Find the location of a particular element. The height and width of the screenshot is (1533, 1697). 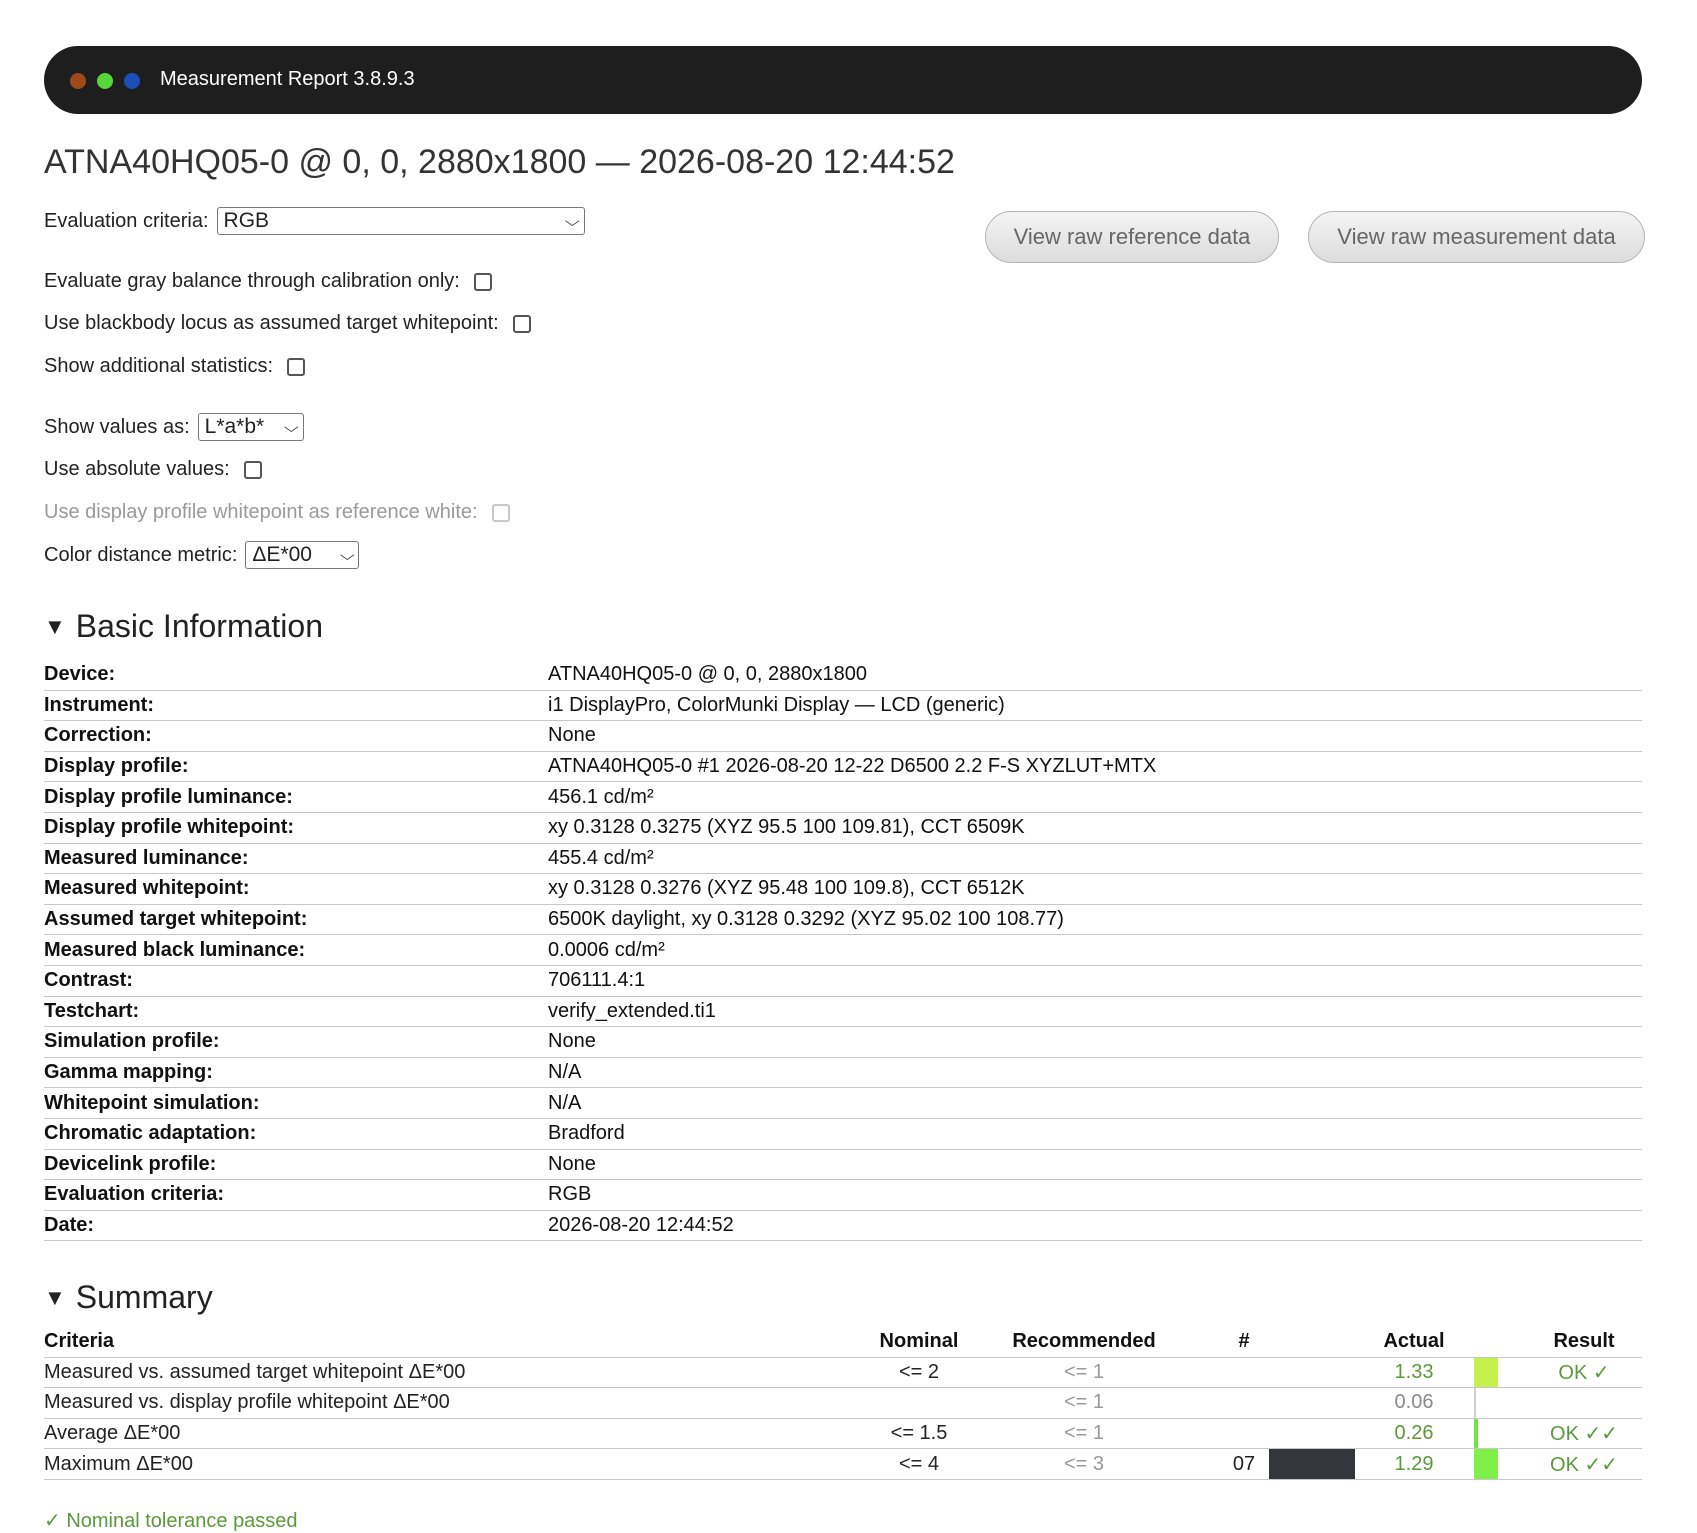

window-titlebar: Measurement Report 3.8.9.3 is located at coordinates (843, 80).